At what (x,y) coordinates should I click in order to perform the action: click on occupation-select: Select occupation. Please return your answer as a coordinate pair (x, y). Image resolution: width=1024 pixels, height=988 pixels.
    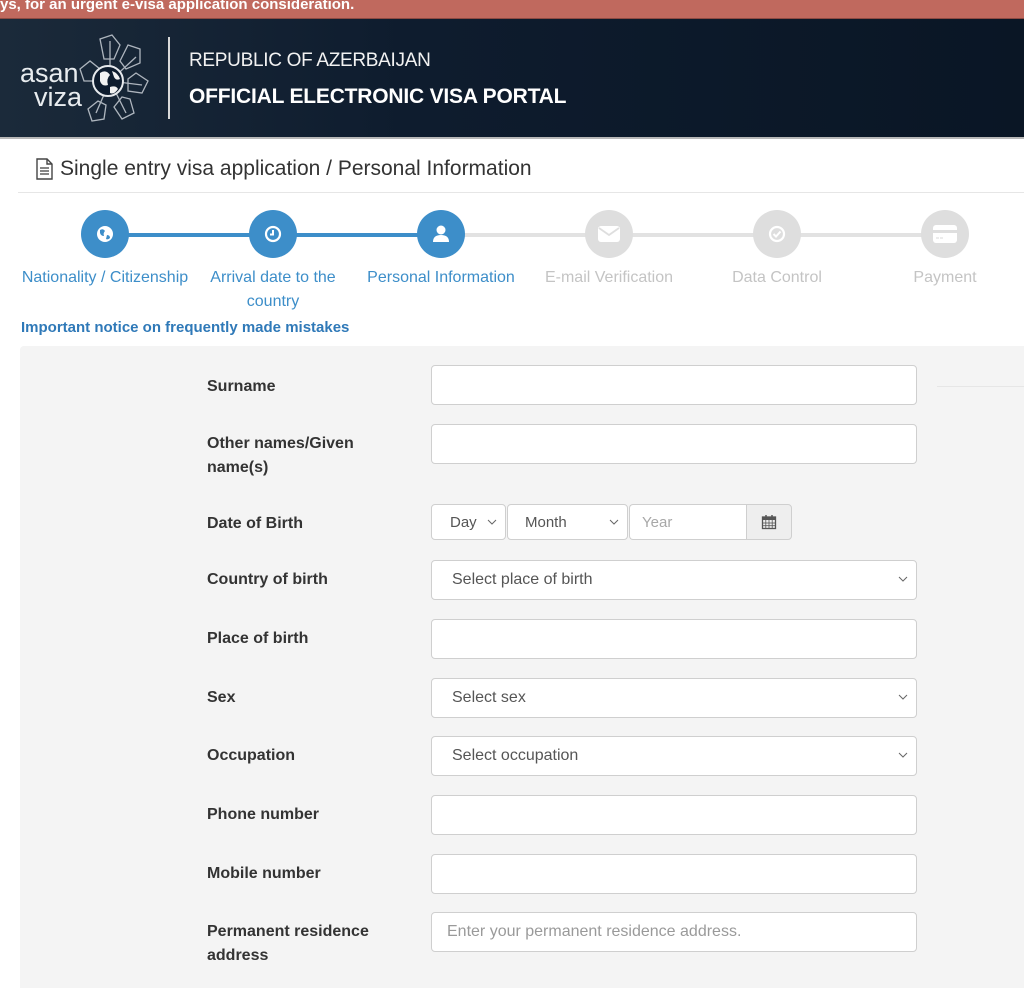
    Looking at the image, I should click on (674, 756).